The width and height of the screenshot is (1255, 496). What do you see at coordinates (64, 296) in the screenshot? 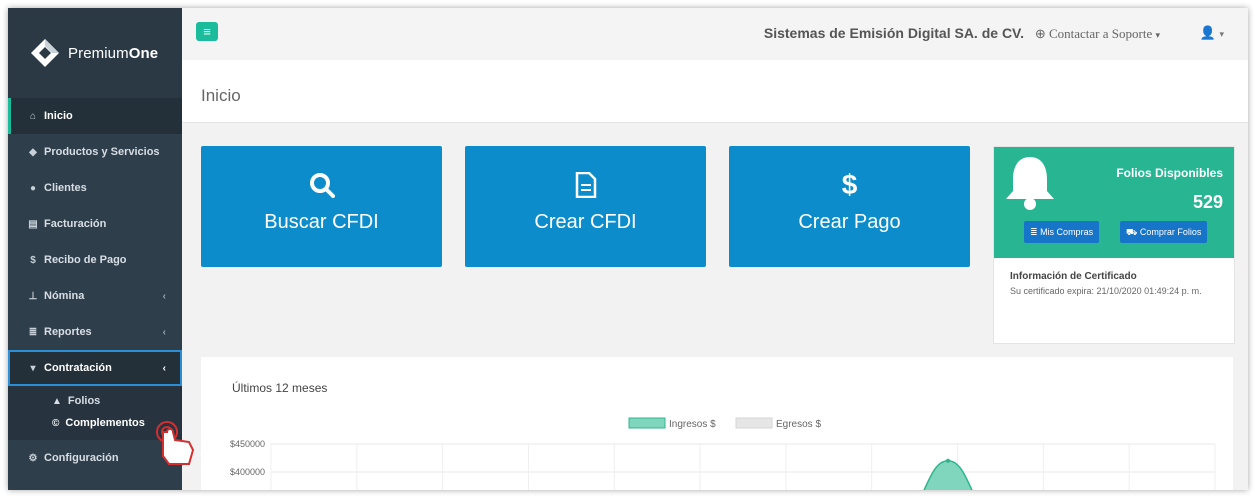
I see `sidebar-item-label: Nómina` at bounding box center [64, 296].